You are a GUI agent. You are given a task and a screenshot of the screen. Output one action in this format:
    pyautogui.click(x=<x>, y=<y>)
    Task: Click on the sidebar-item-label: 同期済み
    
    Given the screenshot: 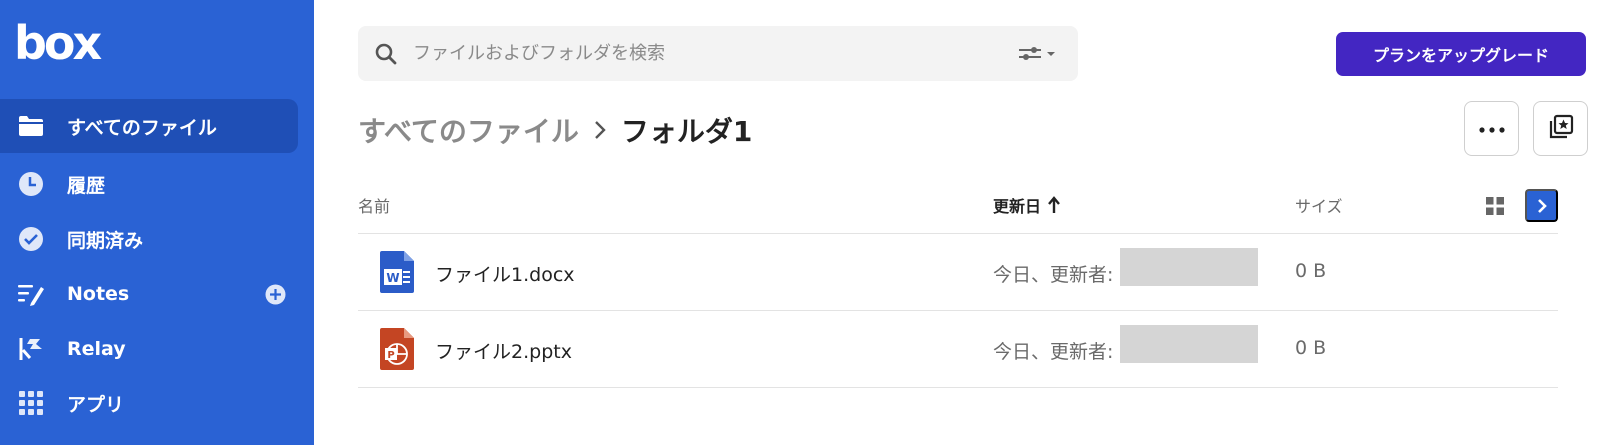 What is the action you would take?
    pyautogui.click(x=105, y=240)
    